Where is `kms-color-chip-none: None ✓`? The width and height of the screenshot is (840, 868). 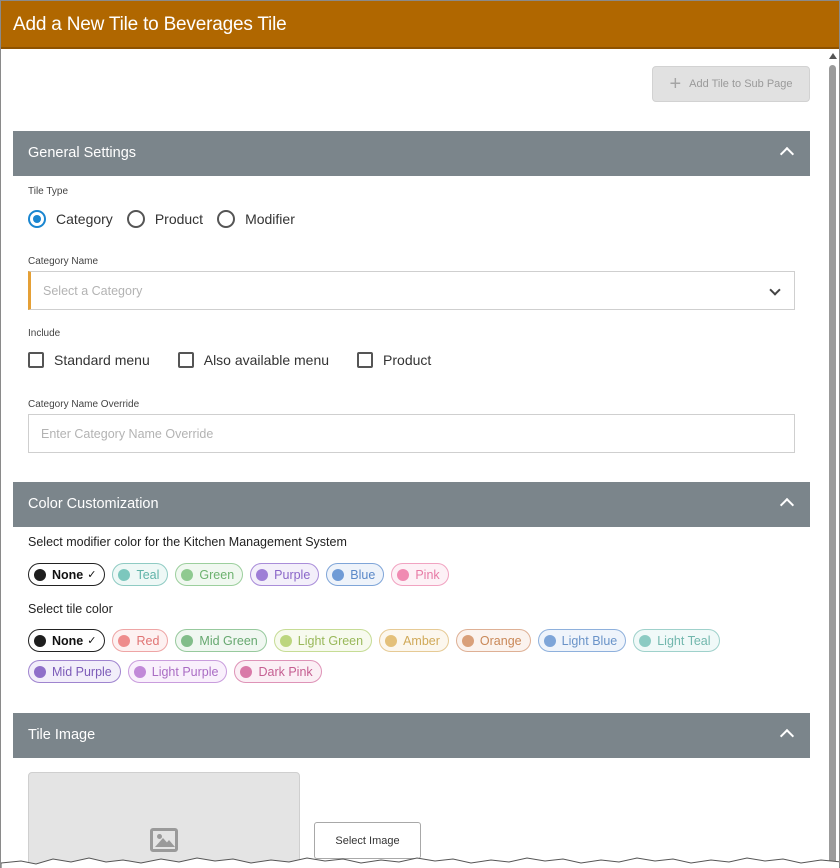
kms-color-chip-none: None ✓ is located at coordinates (67, 574).